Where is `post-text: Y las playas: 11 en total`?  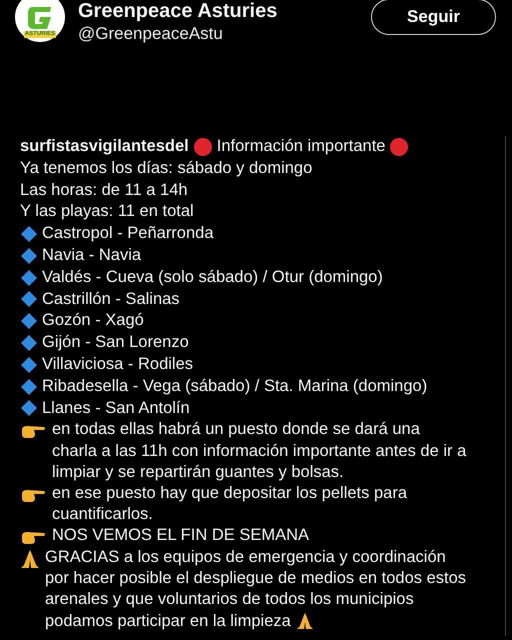 post-text: Y las playas: 11 en total is located at coordinates (107, 211).